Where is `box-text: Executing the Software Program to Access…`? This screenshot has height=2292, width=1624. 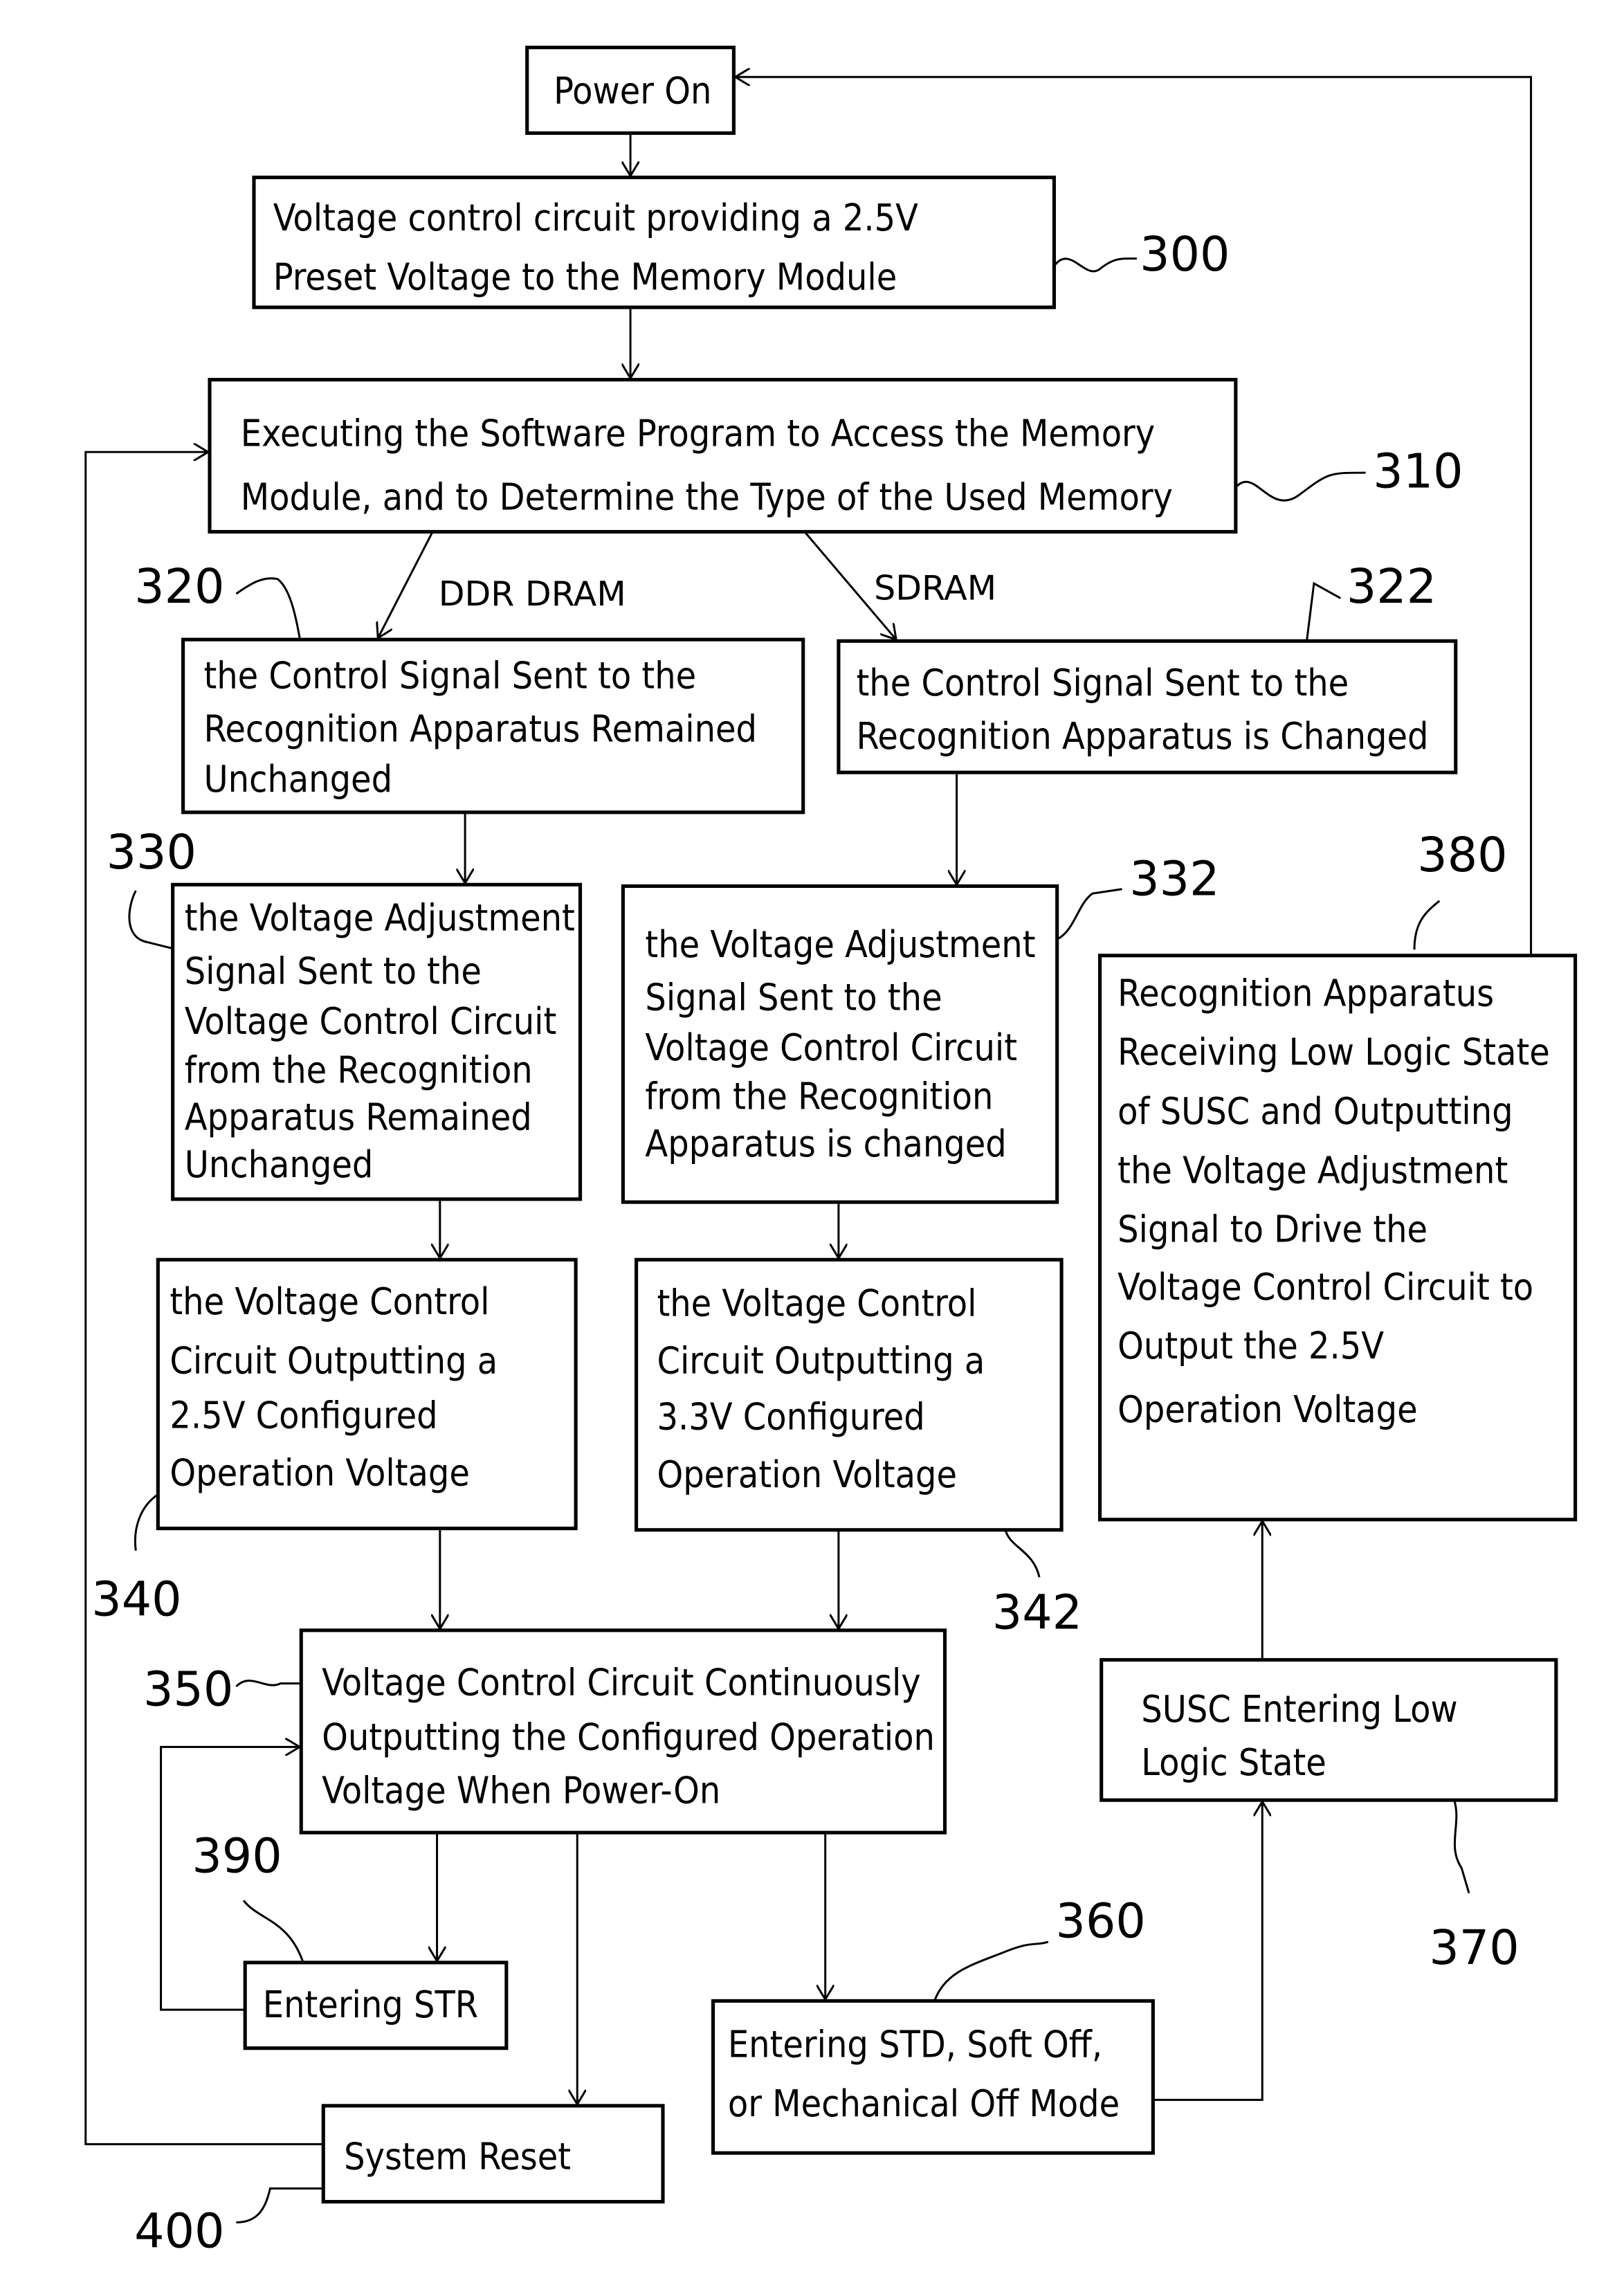 box-text: Executing the Software Program to Access… is located at coordinates (698, 433).